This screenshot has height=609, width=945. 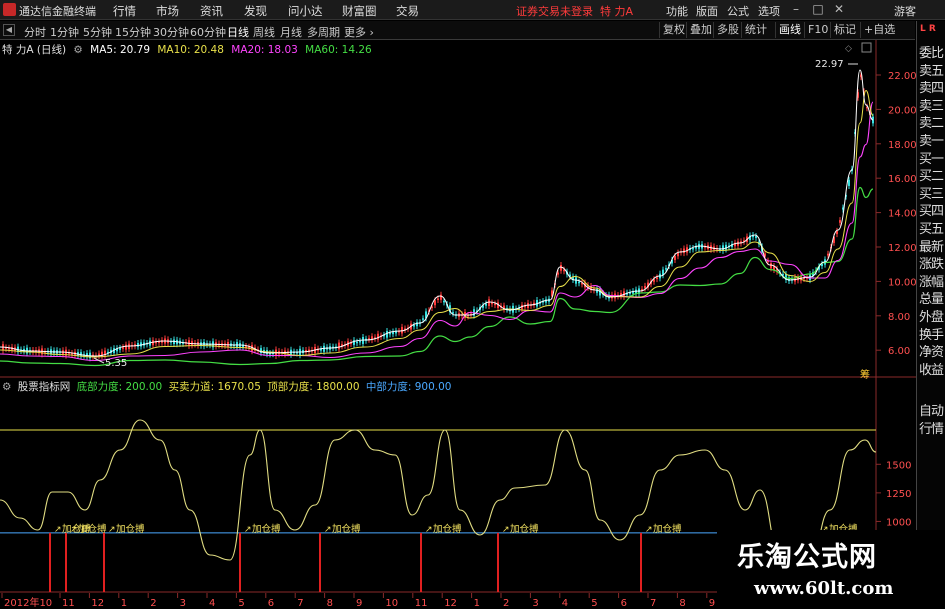 What do you see at coordinates (931, 353) in the screenshot?
I see `sidebar-tab: 净资` at bounding box center [931, 353].